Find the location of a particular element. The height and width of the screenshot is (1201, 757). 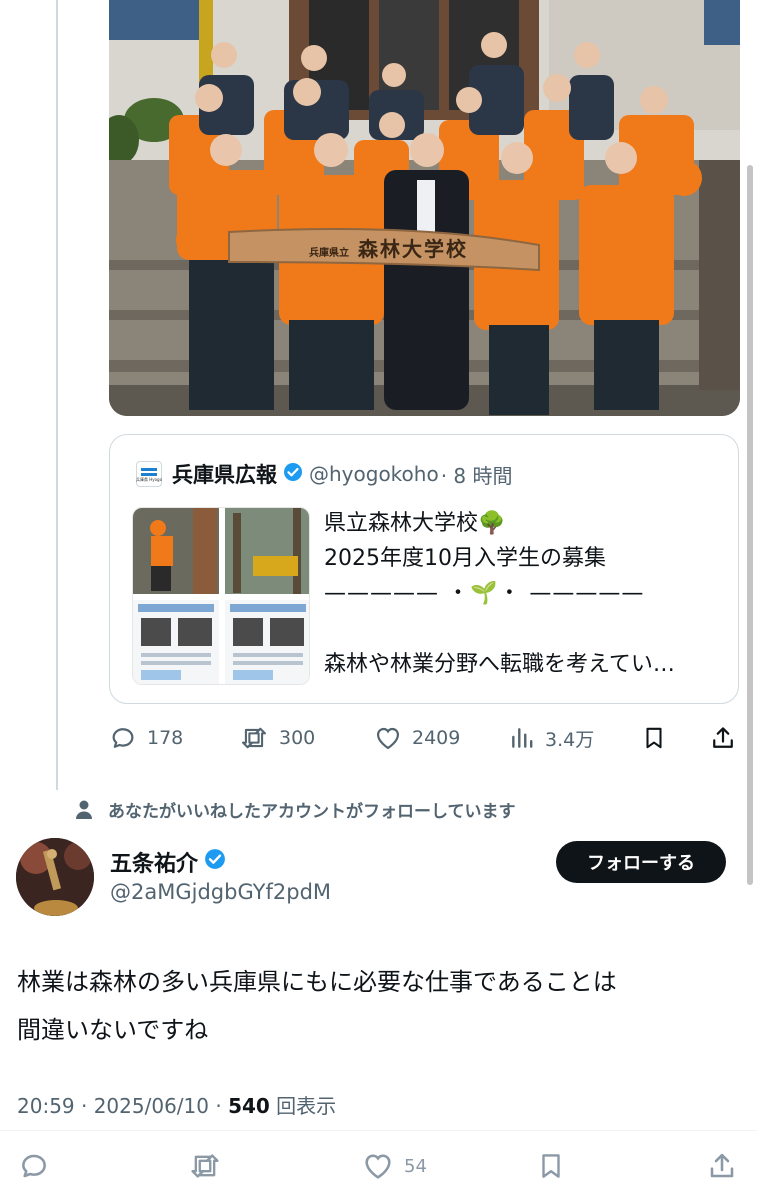

bottom-reply-button is located at coordinates (39, 1166).